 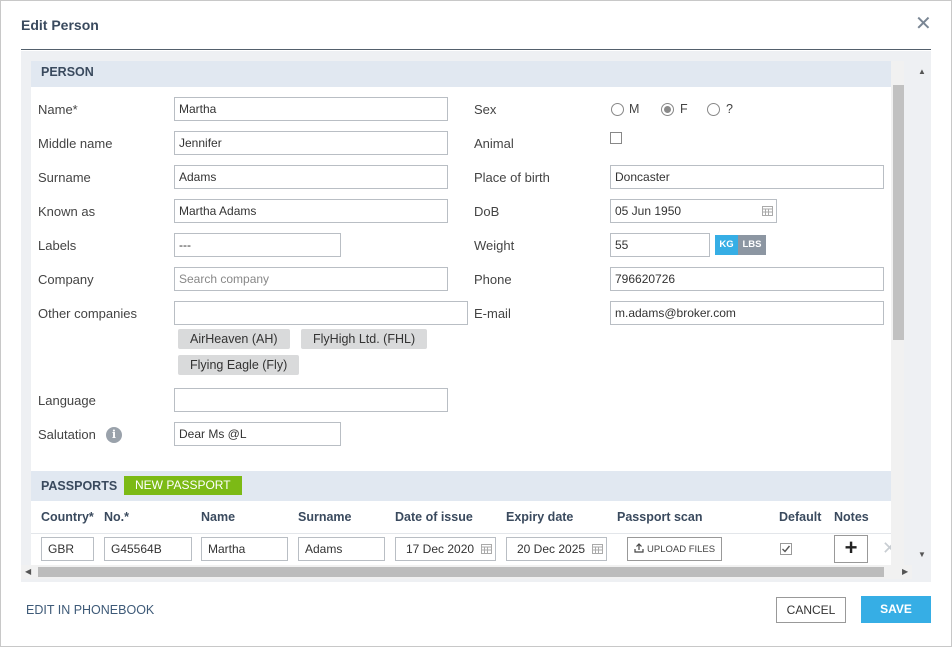 I want to click on name-input: Martha, so click(x=311, y=109).